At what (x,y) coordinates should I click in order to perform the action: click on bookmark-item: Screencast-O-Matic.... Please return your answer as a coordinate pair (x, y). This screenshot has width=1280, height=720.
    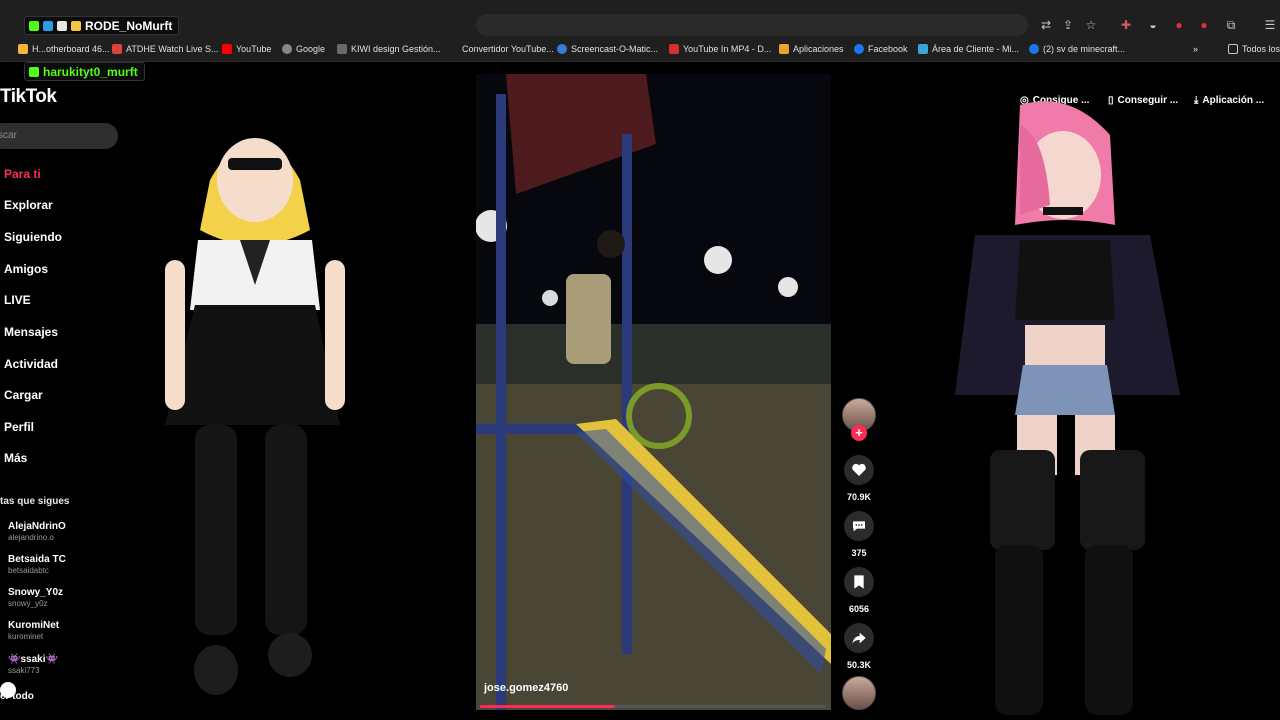
    Looking at the image, I should click on (607, 49).